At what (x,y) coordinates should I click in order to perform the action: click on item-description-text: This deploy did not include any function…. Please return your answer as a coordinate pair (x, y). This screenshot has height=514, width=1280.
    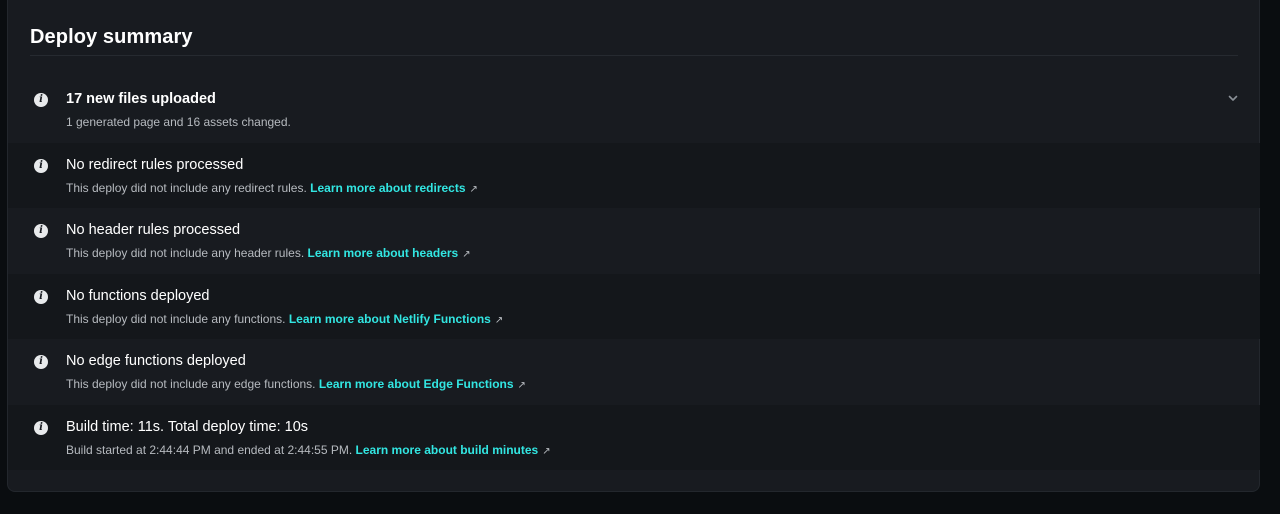
    Looking at the image, I should click on (176, 318).